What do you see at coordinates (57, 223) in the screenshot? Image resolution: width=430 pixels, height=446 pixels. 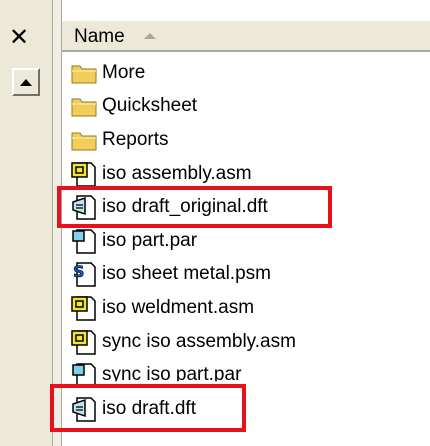 I see `panel-divider` at bounding box center [57, 223].